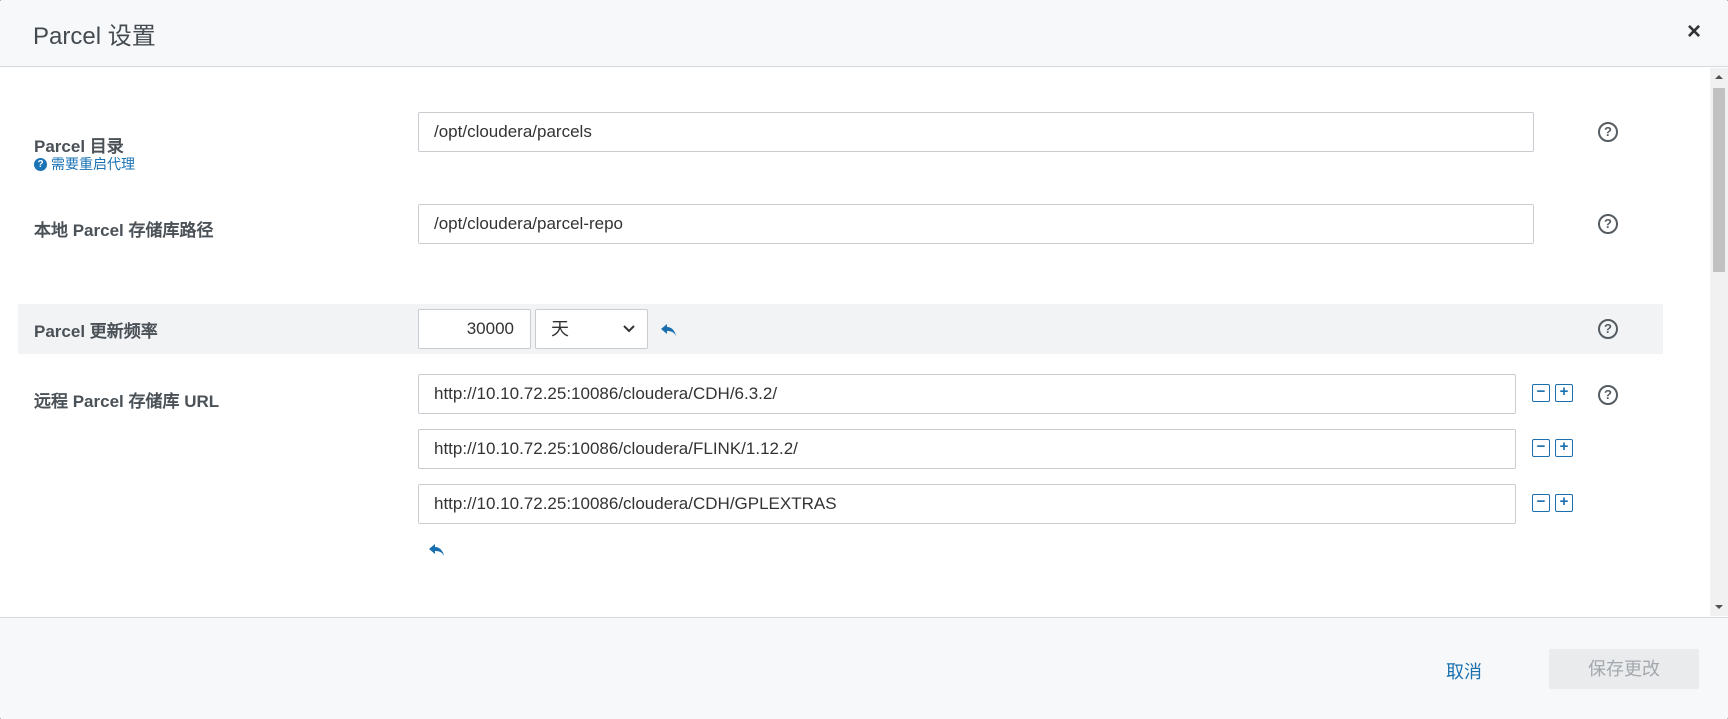  Describe the element at coordinates (93, 164) in the screenshot. I see `restart-agent-note-text: 需要重启代理` at that location.